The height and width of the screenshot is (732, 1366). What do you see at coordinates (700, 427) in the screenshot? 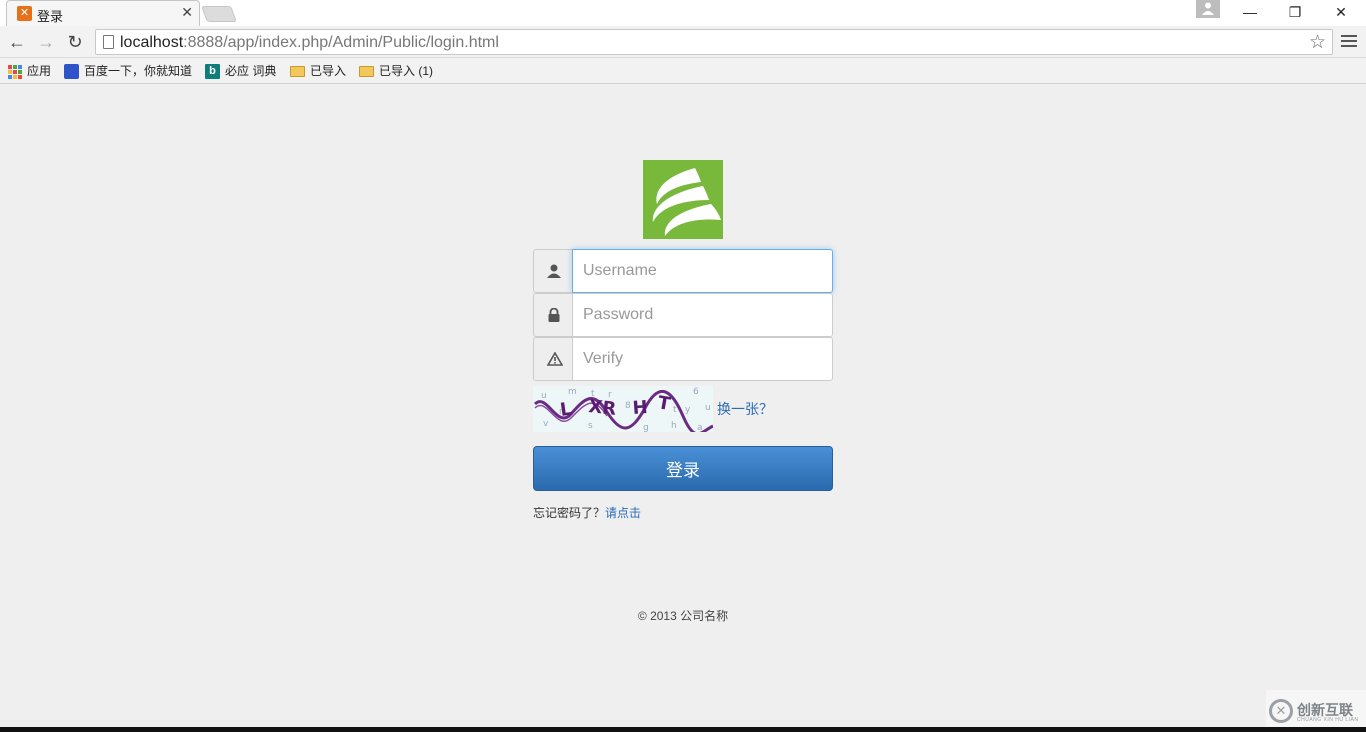
I see `svg-text: a` at bounding box center [700, 427].